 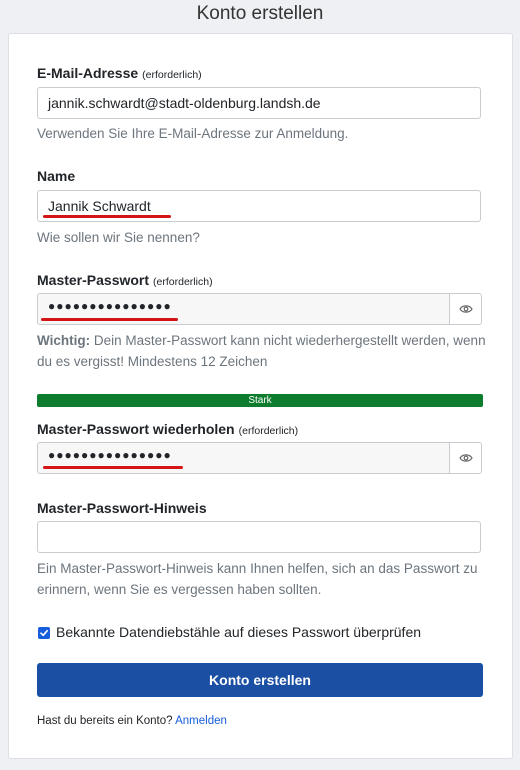 What do you see at coordinates (118, 237) in the screenshot?
I see `name-hint: Wie sollen wir Sie nennen?` at bounding box center [118, 237].